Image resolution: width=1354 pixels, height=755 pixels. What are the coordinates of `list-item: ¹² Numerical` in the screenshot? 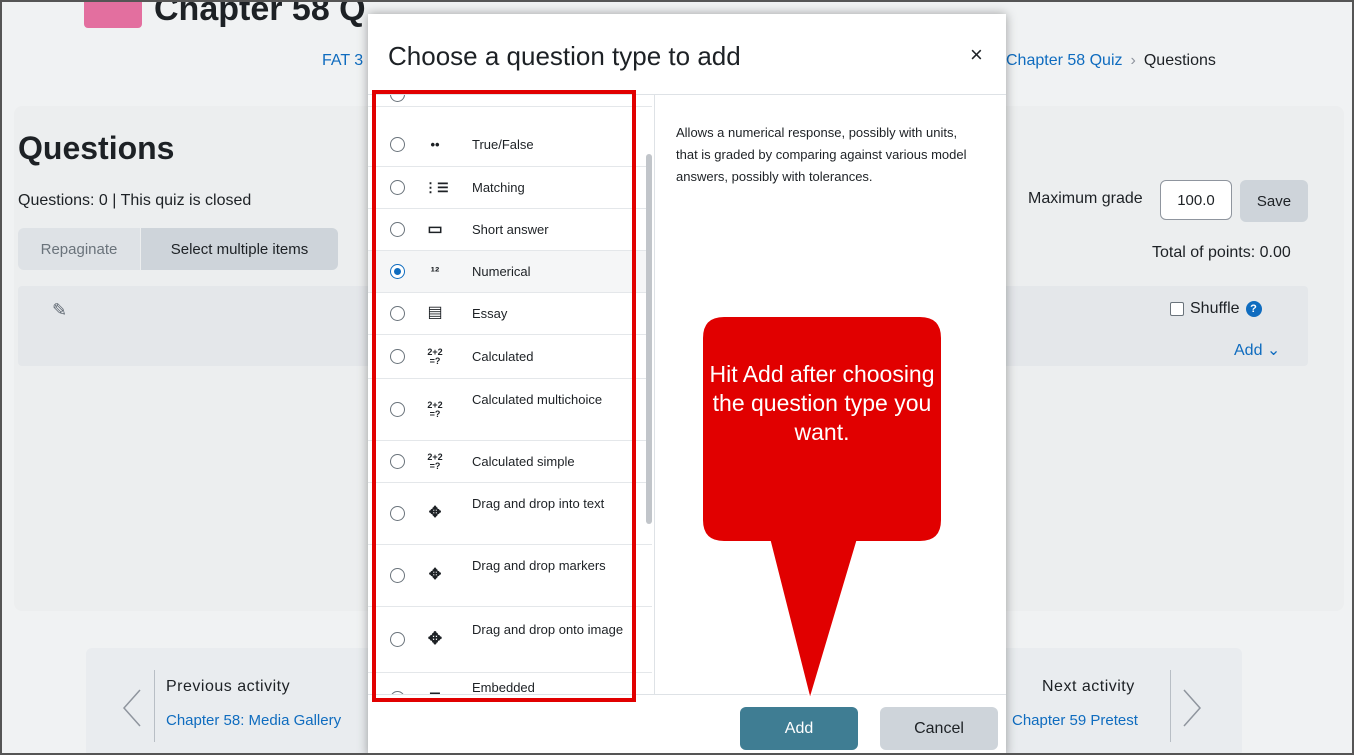 It's located at (510, 272).